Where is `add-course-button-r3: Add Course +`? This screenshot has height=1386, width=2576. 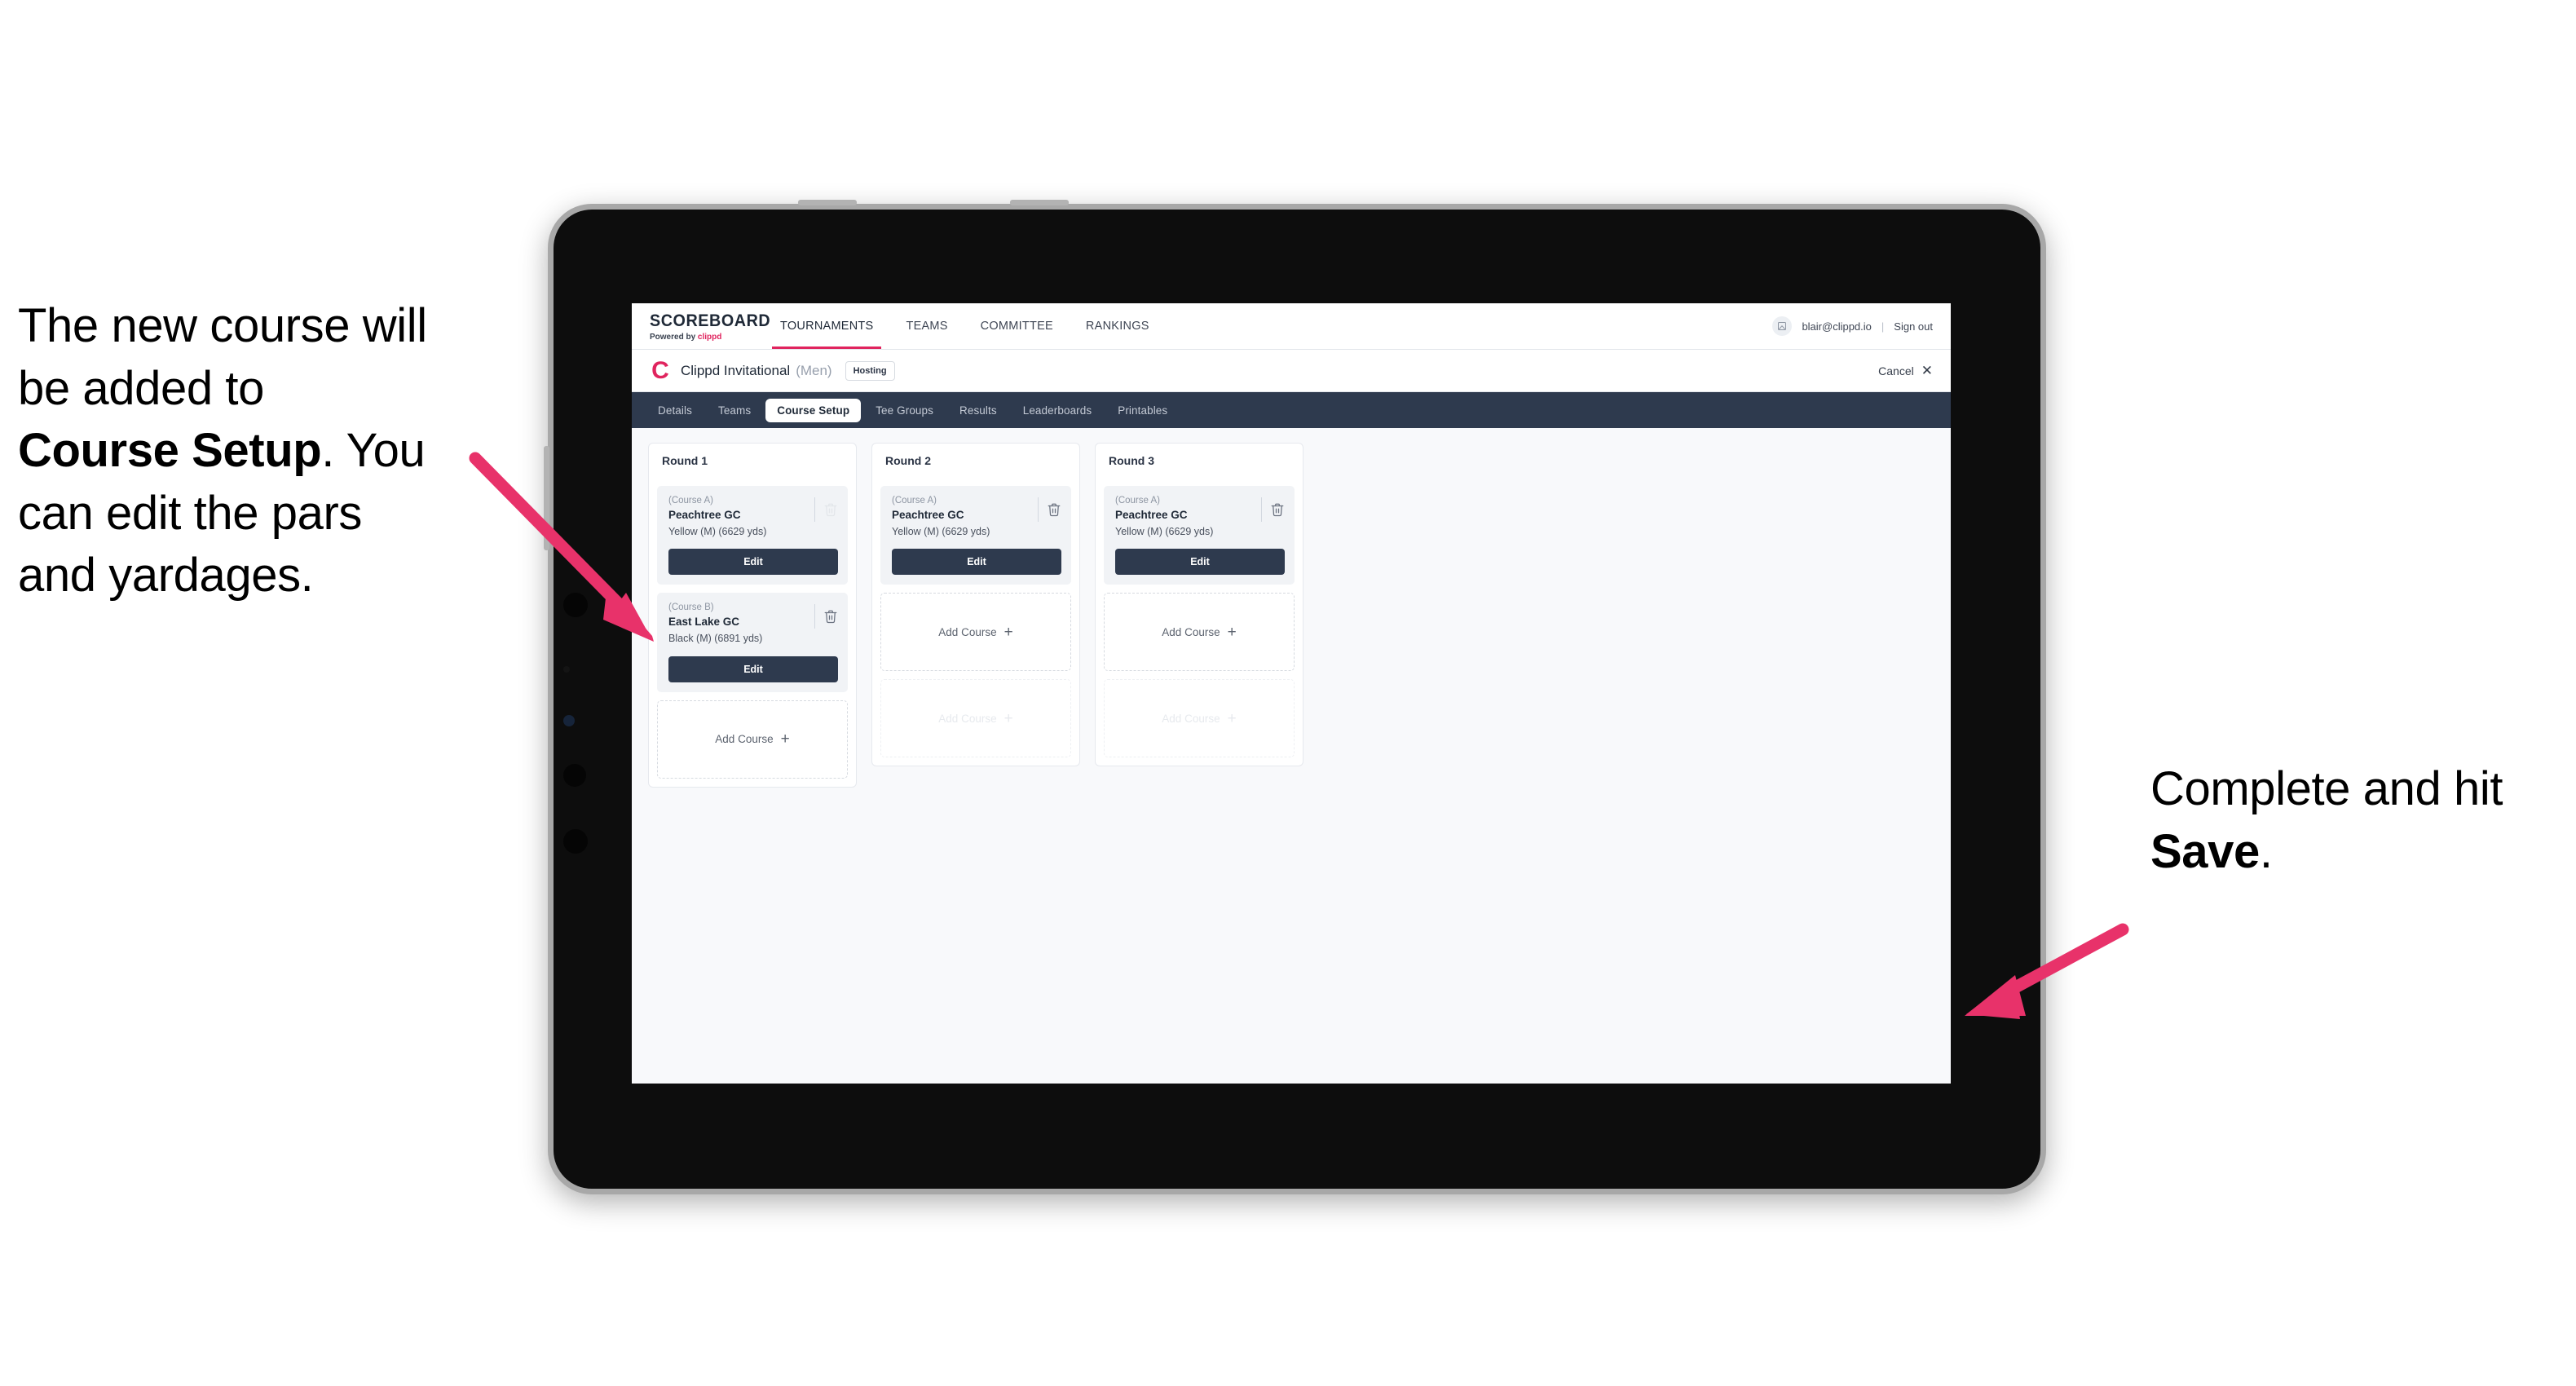
add-course-button-r3: Add Course + is located at coordinates (1199, 632).